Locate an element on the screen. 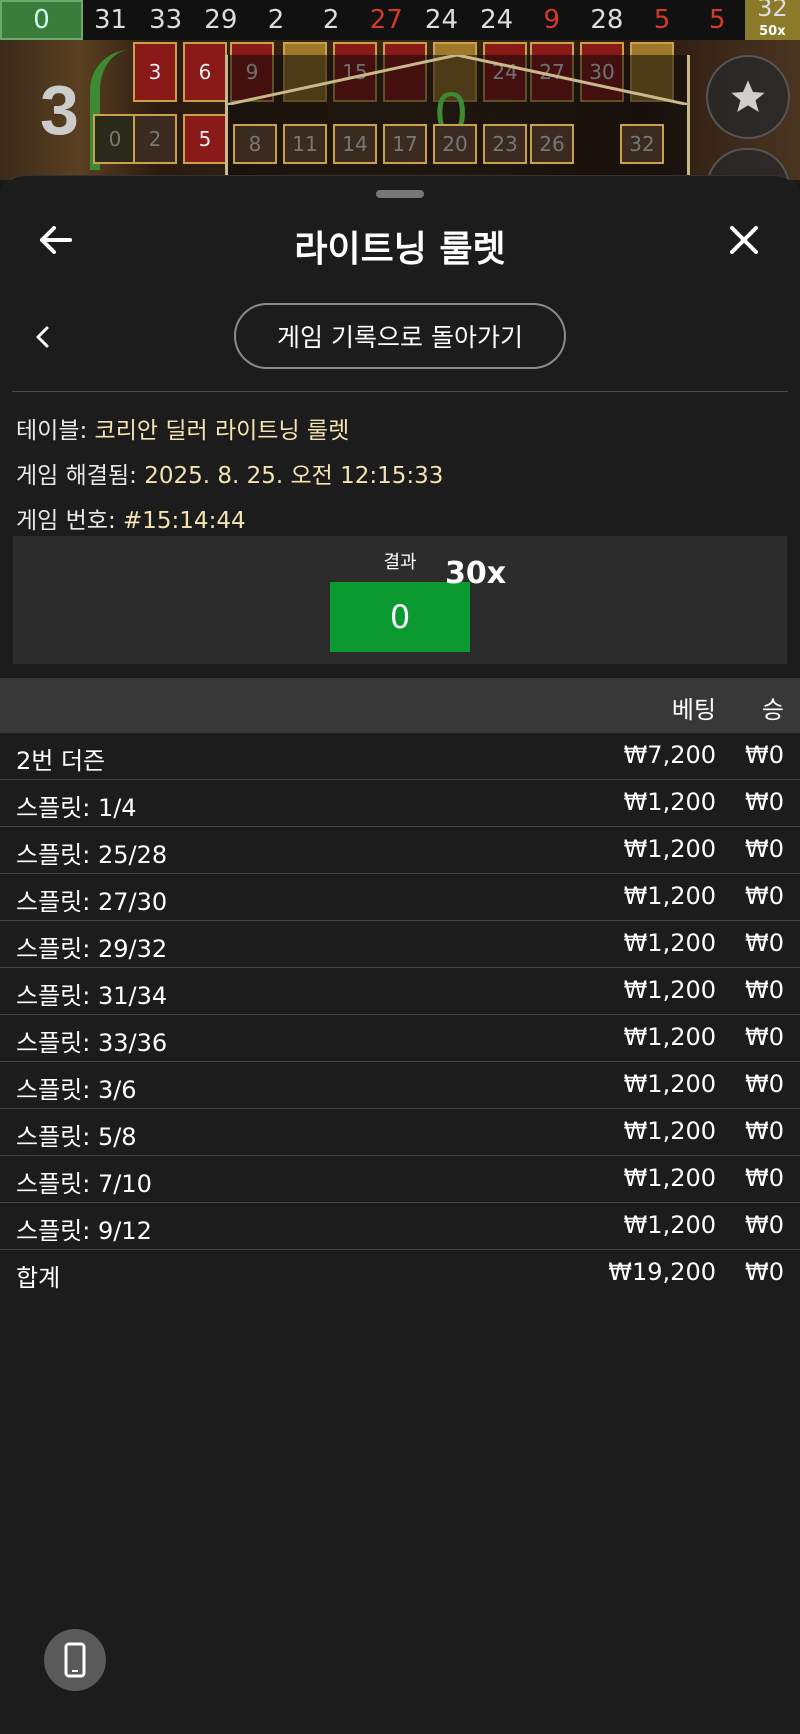  mobile-device-icon is located at coordinates (75, 1660).